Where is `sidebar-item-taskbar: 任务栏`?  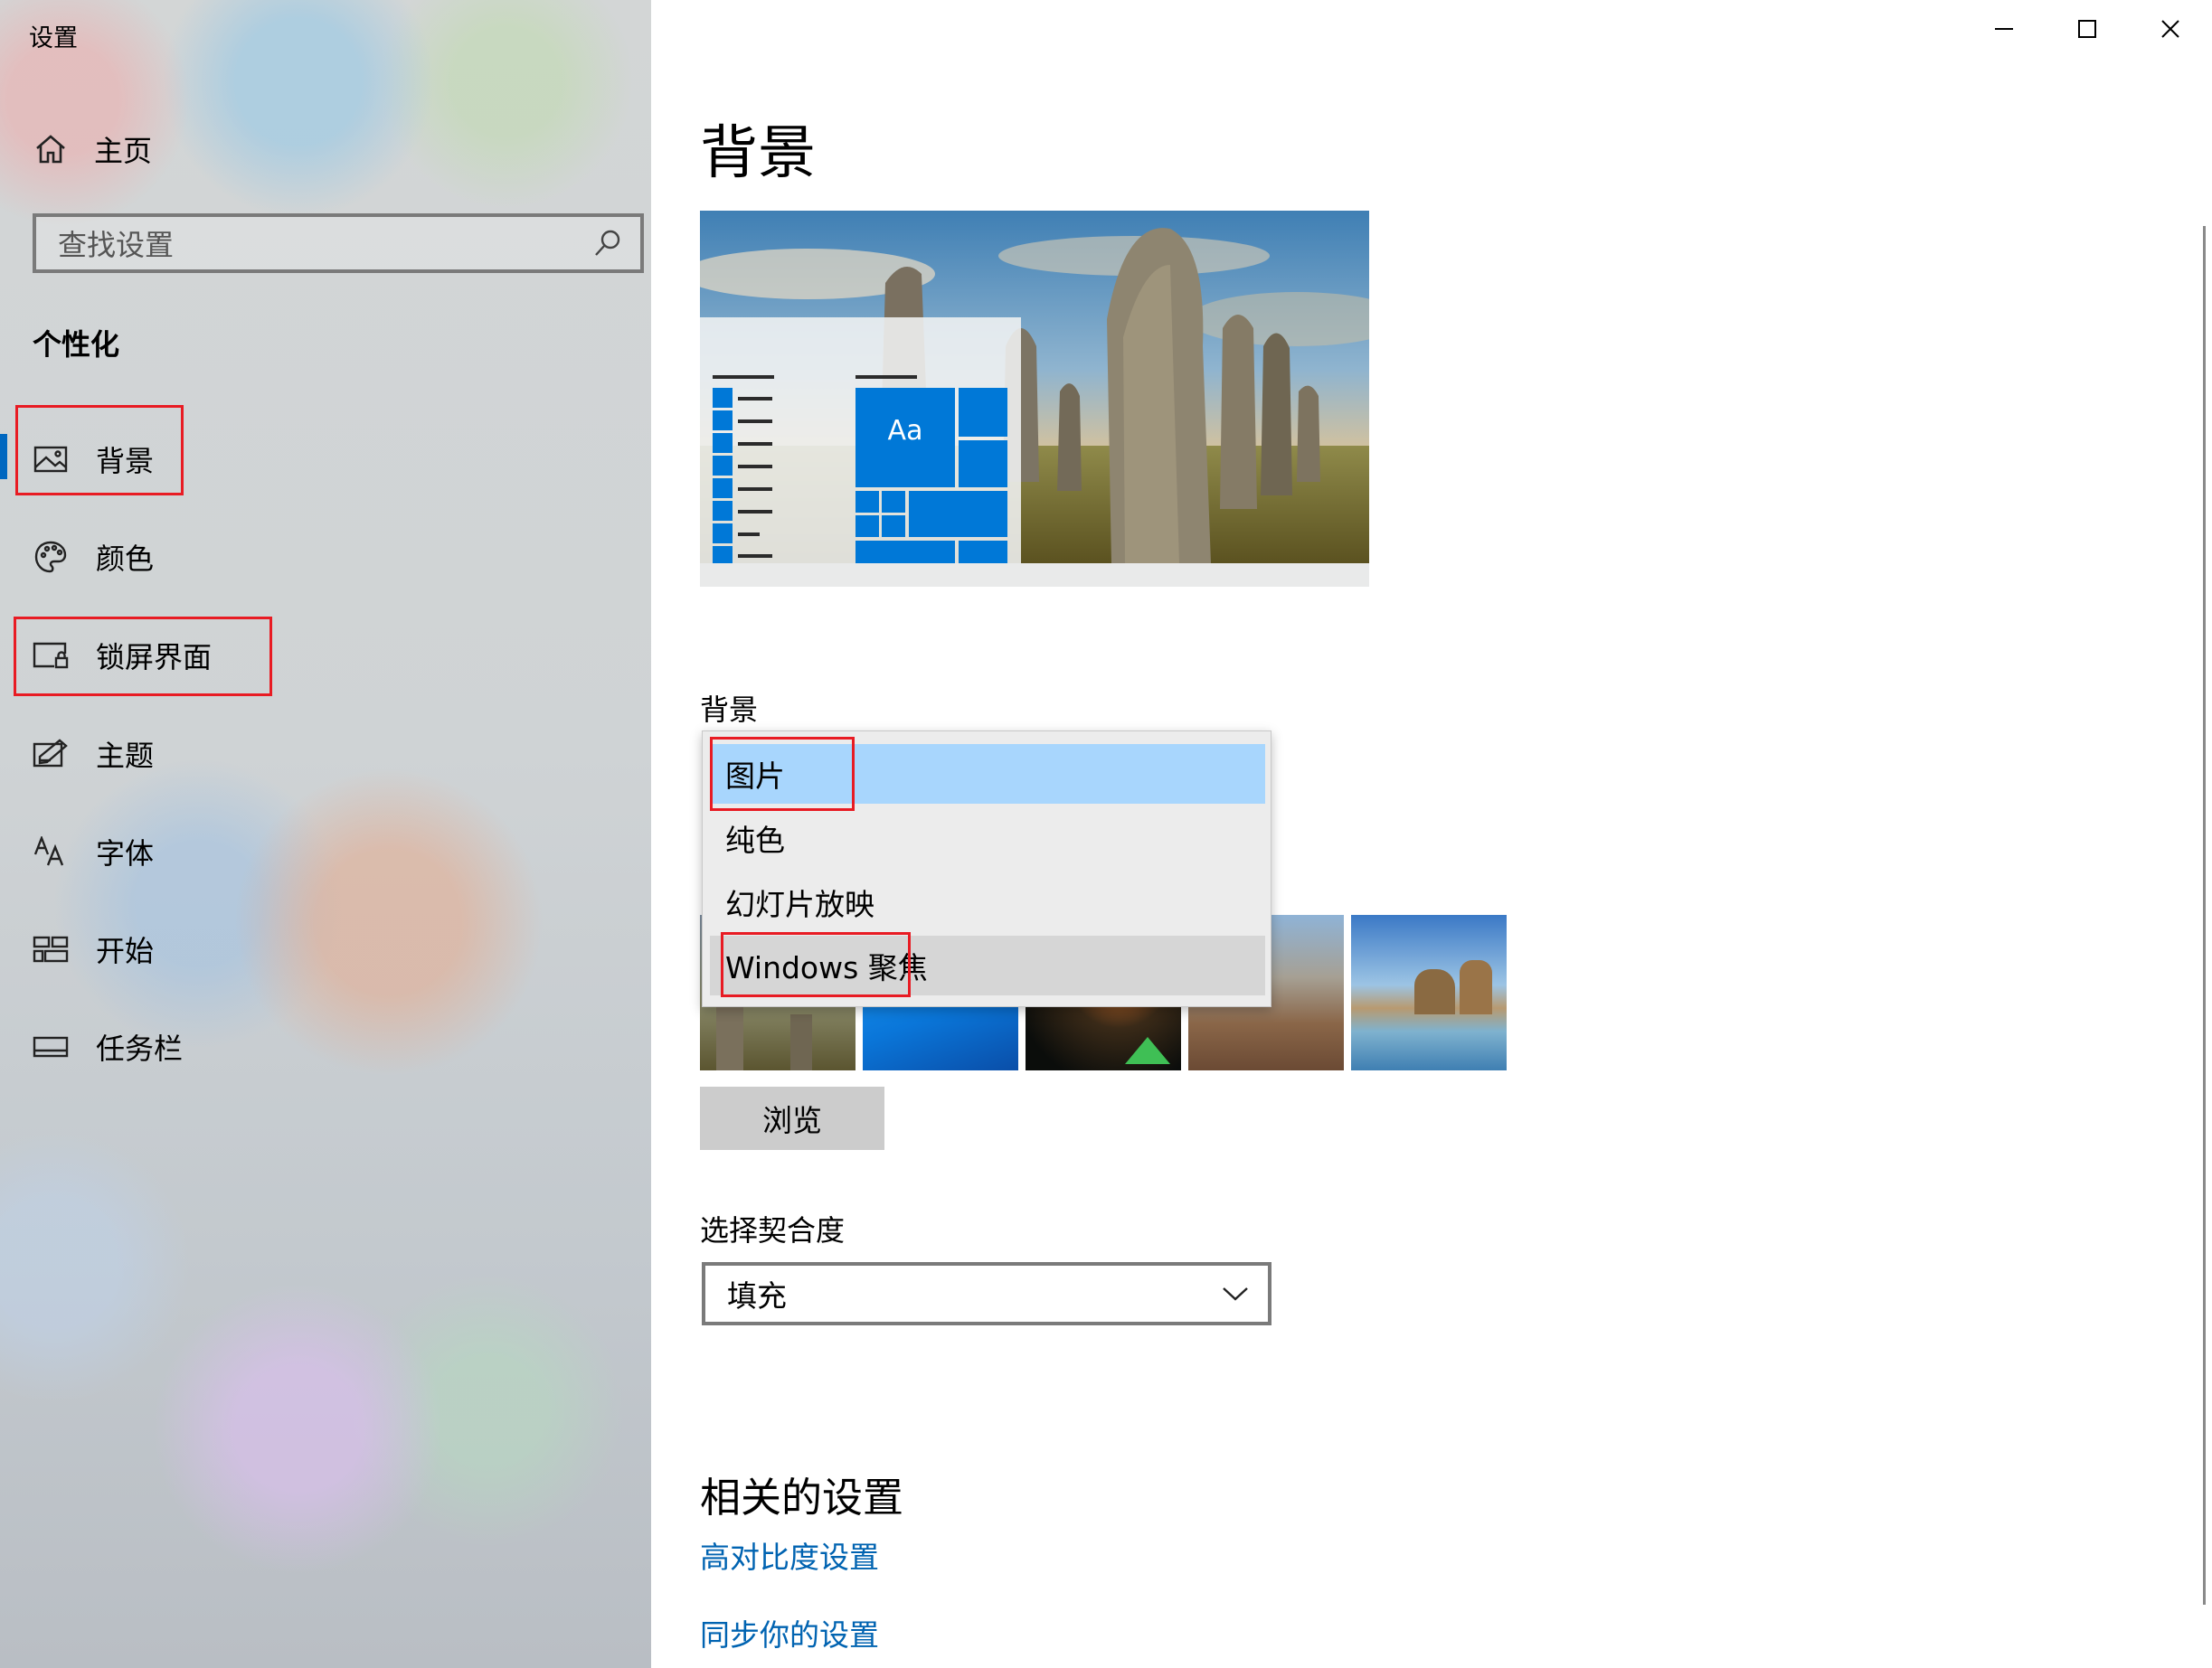
sidebar-item-taskbar: 任务栏 is located at coordinates (107, 1047).